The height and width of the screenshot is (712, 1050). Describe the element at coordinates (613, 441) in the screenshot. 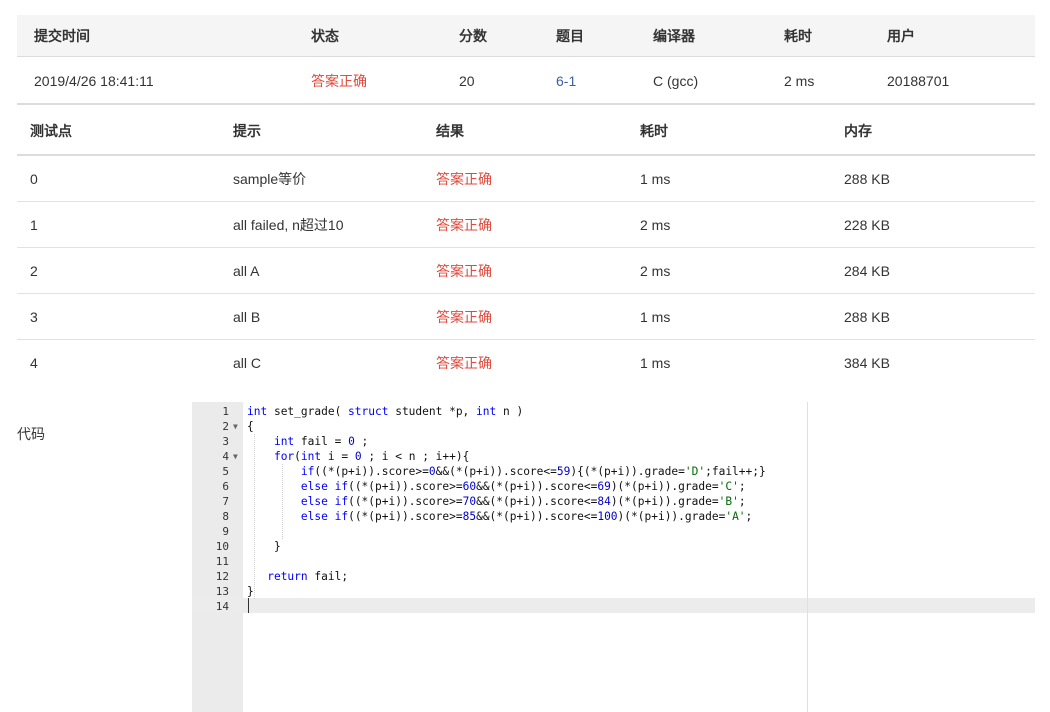

I see `code-line: 3 int fail = 0 ;` at that location.